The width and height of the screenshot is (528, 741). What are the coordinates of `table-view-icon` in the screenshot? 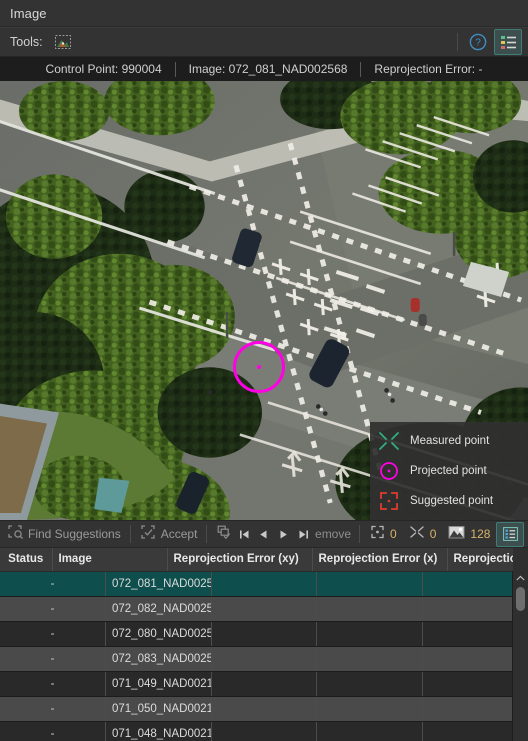 It's located at (510, 534).